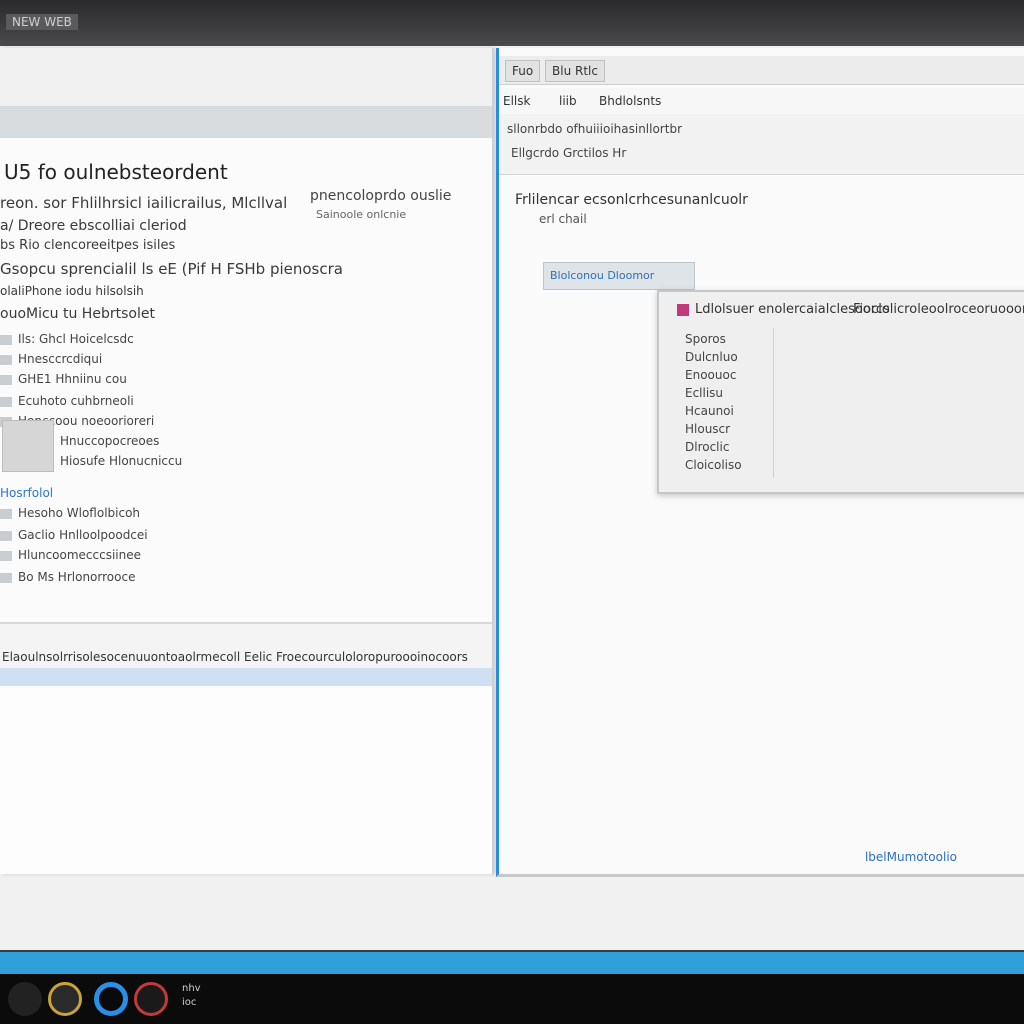 This screenshot has width=1024, height=1024. What do you see at coordinates (523, 71) in the screenshot?
I see `tab-file: Fuo` at bounding box center [523, 71].